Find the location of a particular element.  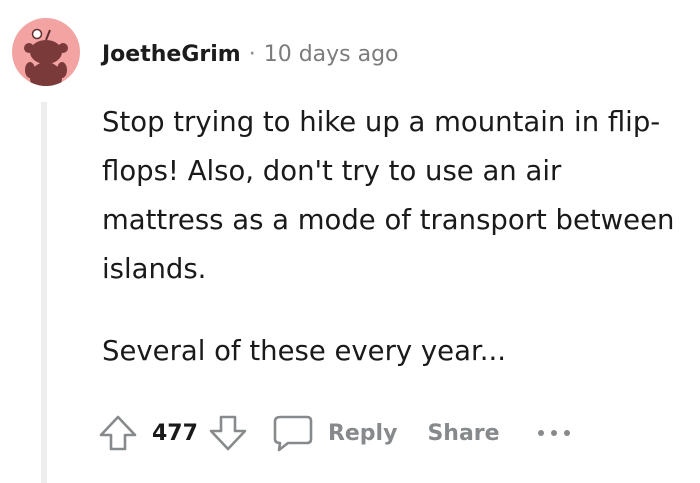

comment-action-bar: 477 Reply Share is located at coordinates (335, 433).